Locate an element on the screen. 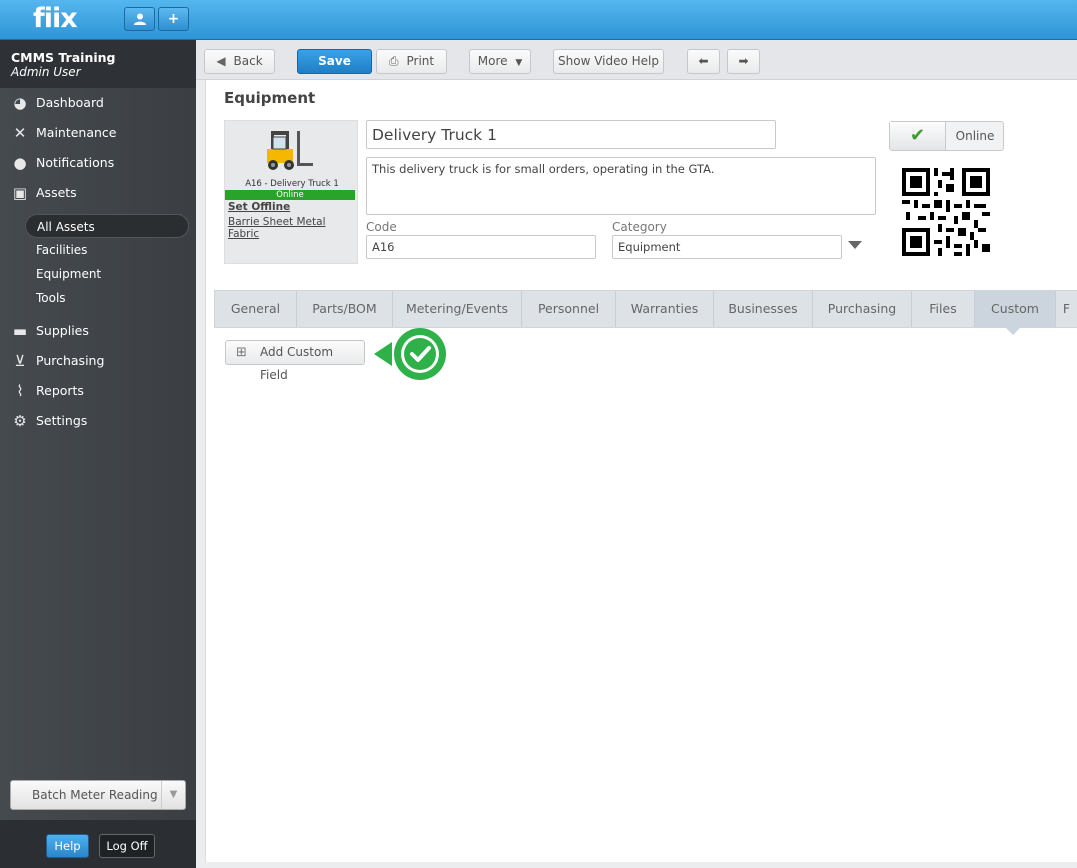 The width and height of the screenshot is (1077, 868). tab-warranties: Warranties is located at coordinates (665, 309).